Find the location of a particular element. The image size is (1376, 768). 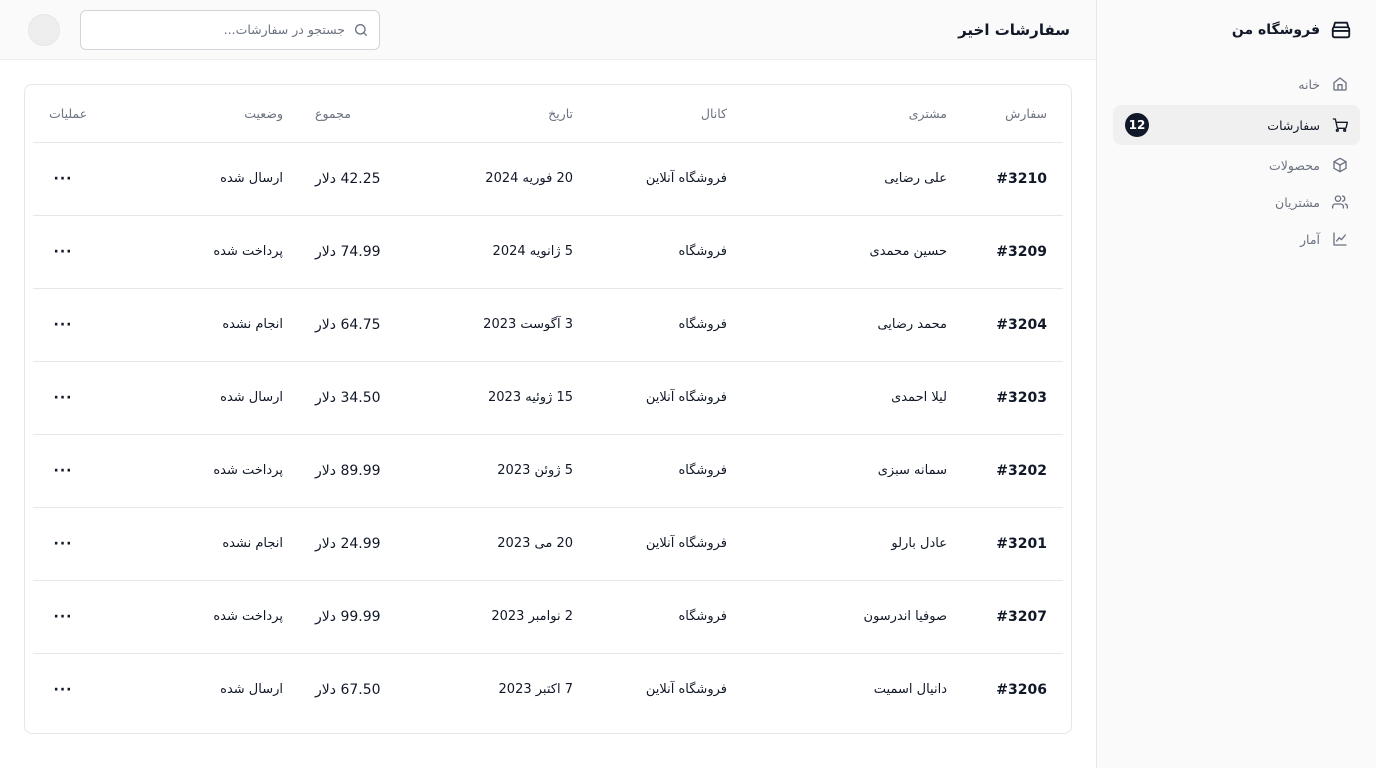

order-id: #3204 is located at coordinates (1013, 325).